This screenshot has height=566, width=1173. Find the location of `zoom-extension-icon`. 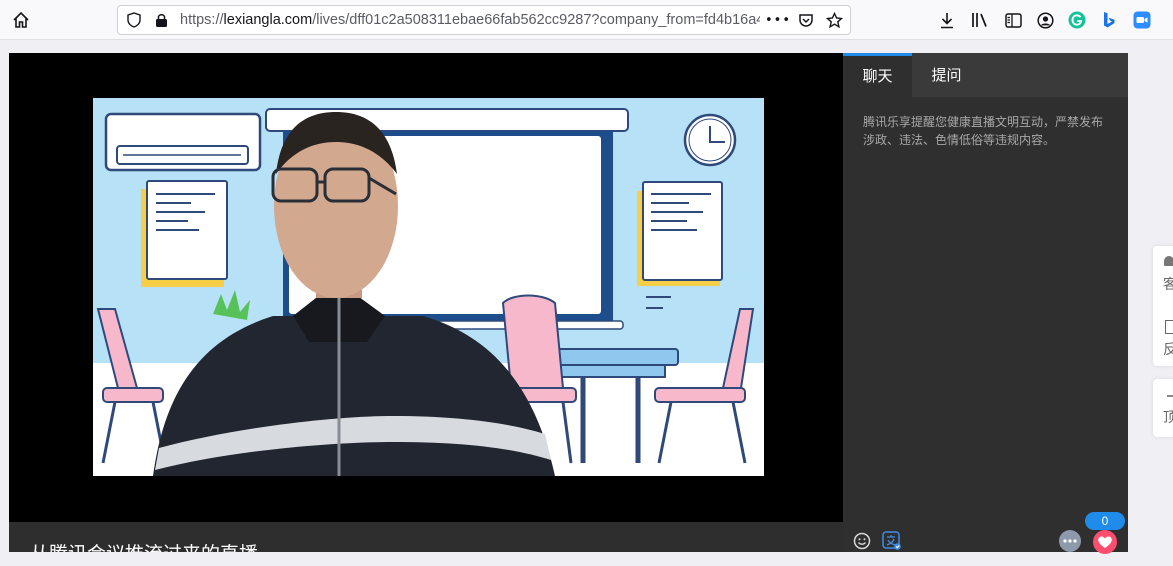

zoom-extension-icon is located at coordinates (1142, 20).